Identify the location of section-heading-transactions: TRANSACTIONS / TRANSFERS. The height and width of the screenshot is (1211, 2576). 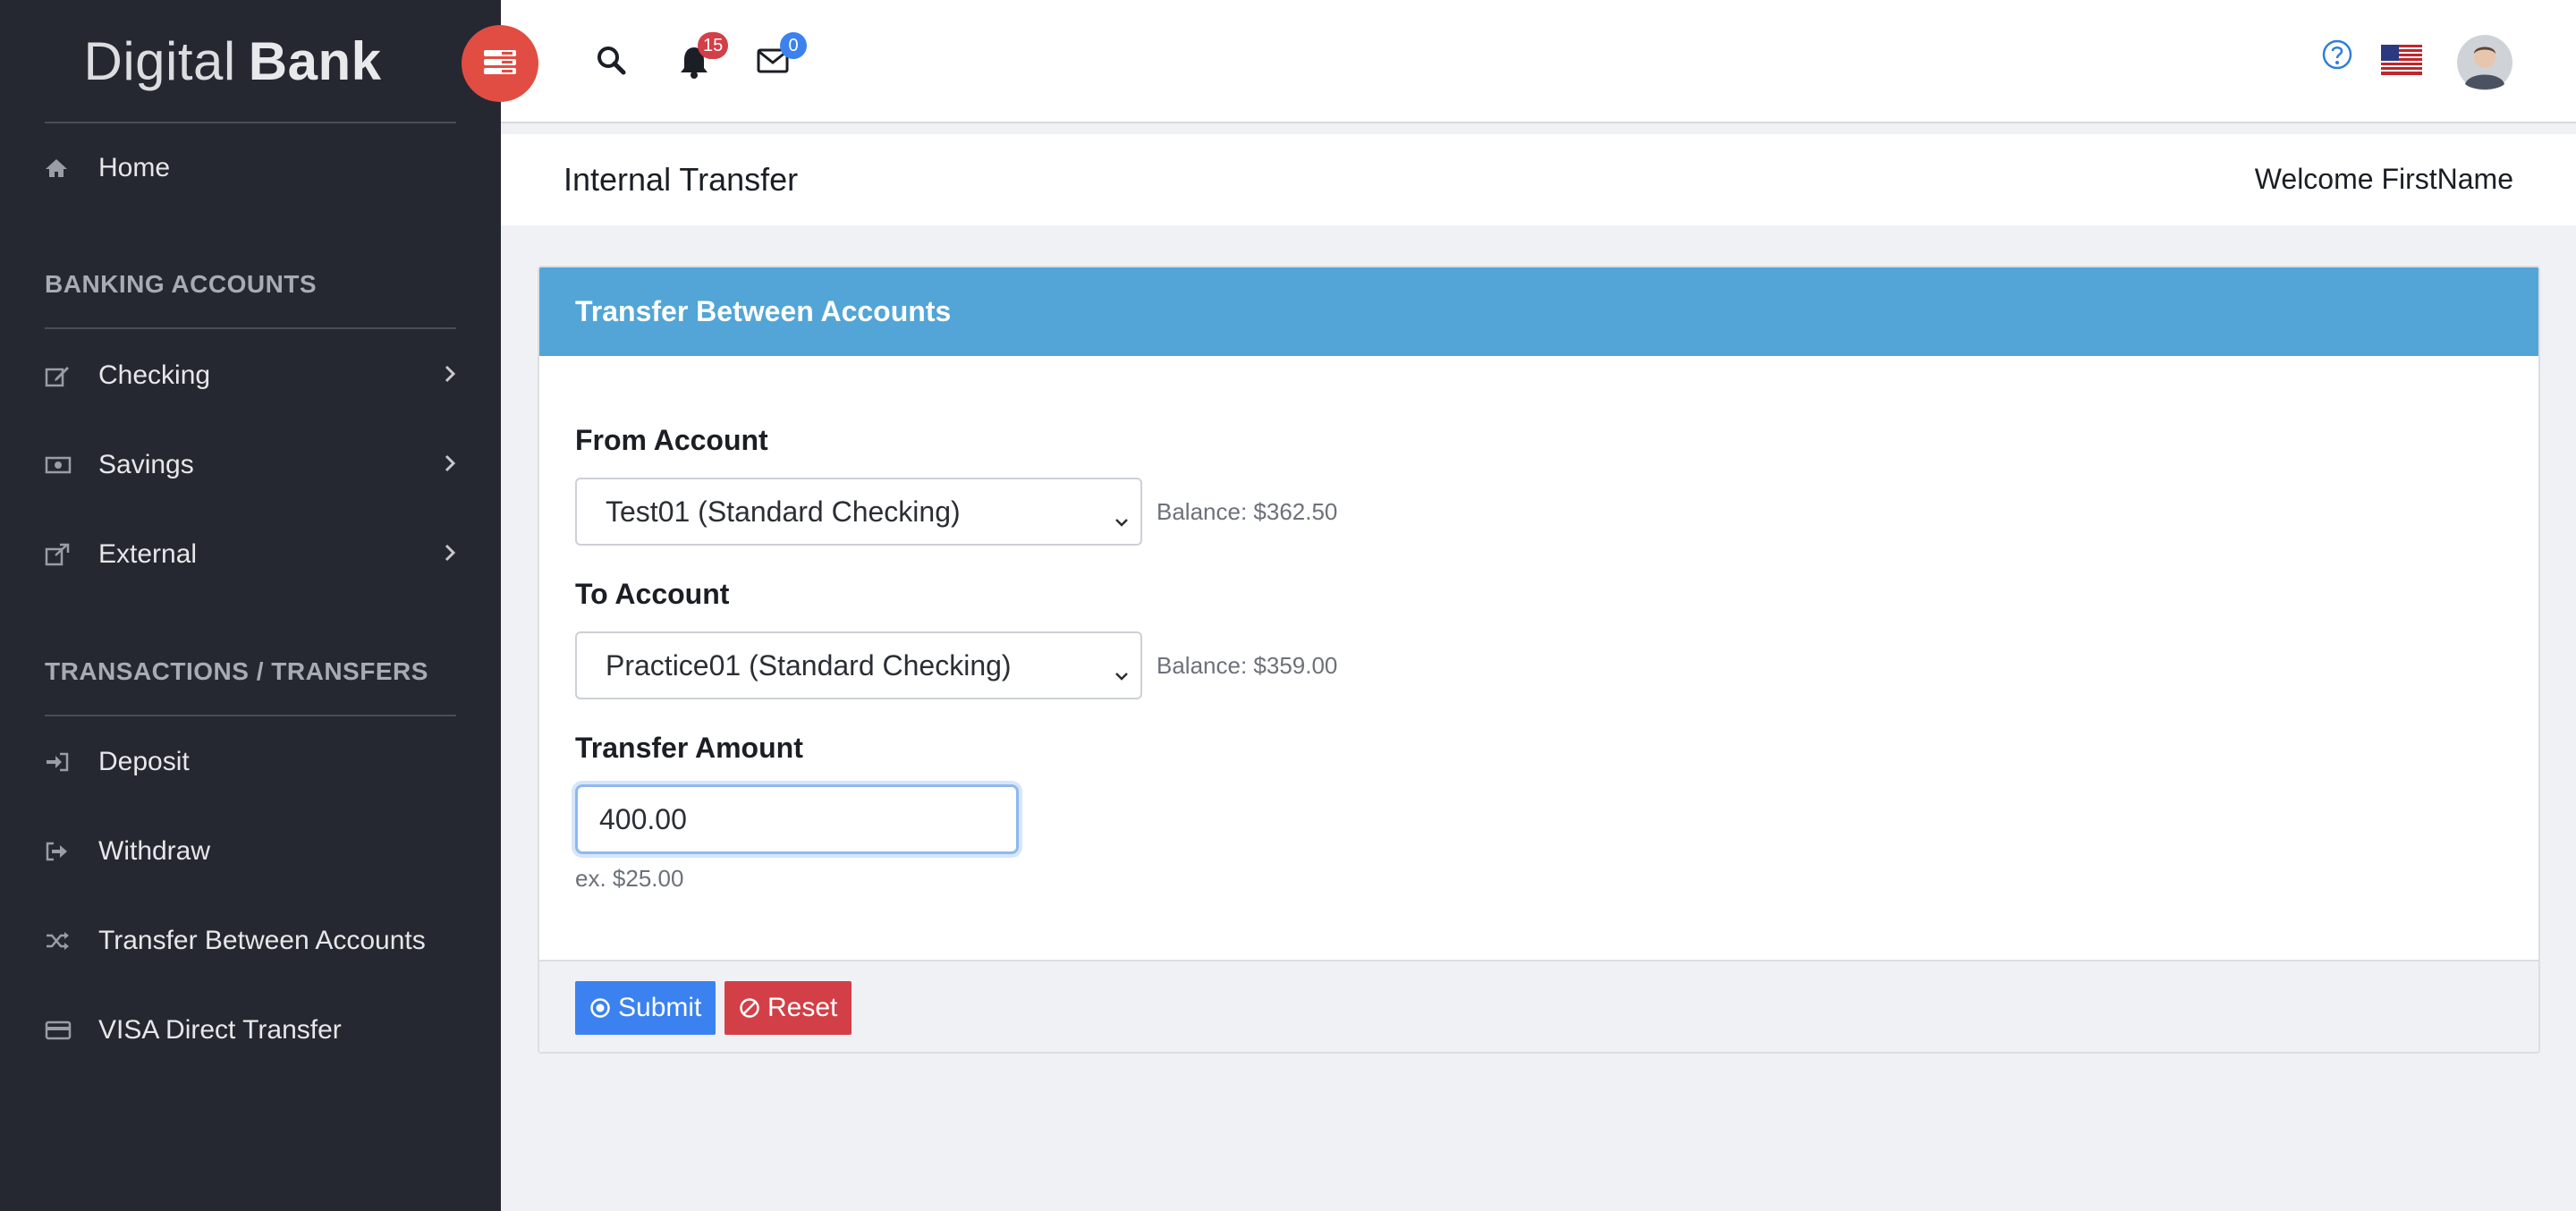
(236, 671).